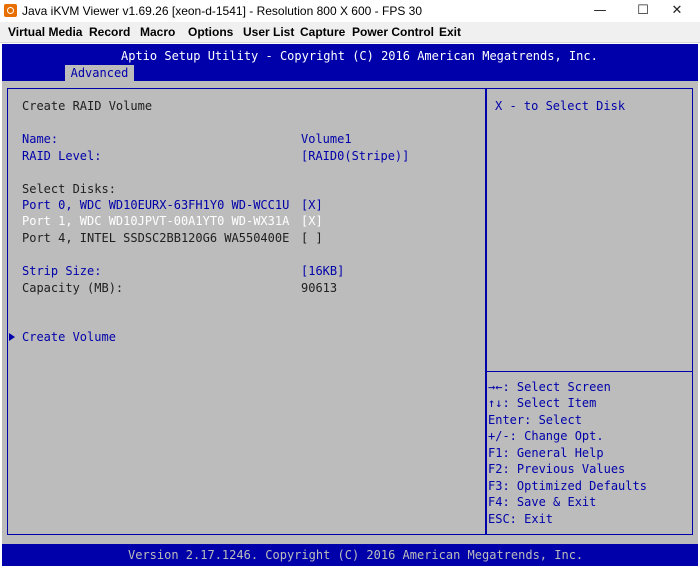  I want to click on disk-port-4-label: Port 4, INTEL SSDSC2BB120G6 WA550400E, so click(156, 238).